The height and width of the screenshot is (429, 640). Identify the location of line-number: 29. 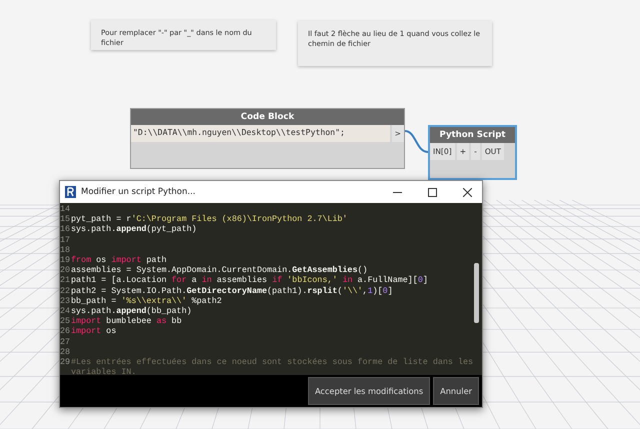
(65, 363).